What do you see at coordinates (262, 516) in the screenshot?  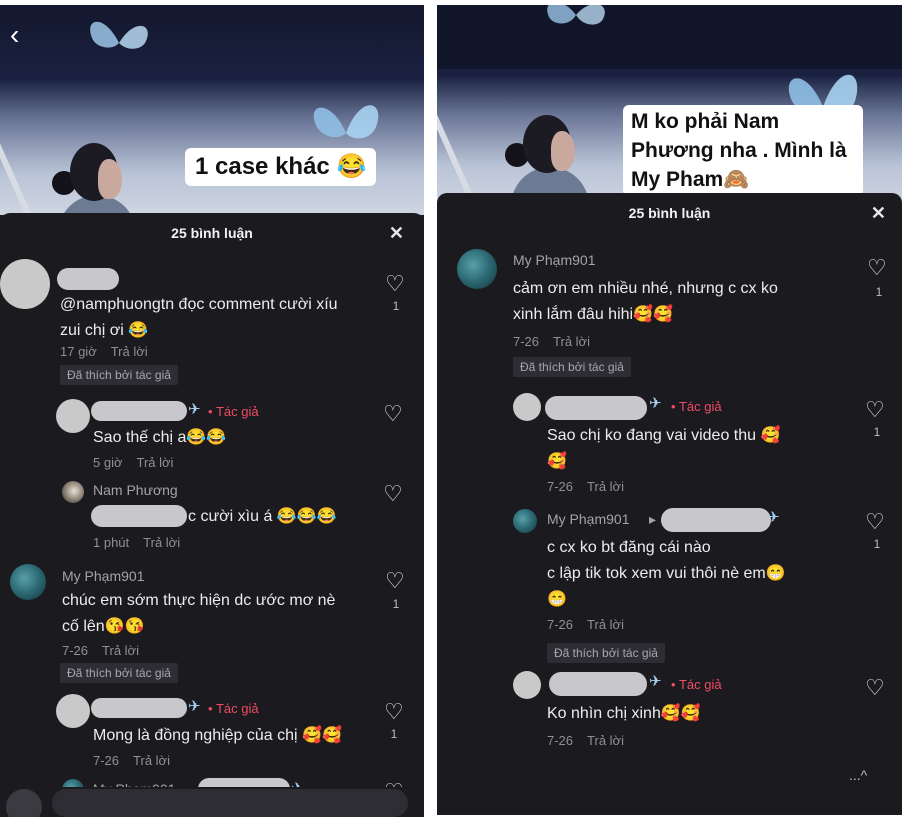 I see `comment-text: c cười xìu á 😂😂😂` at bounding box center [262, 516].